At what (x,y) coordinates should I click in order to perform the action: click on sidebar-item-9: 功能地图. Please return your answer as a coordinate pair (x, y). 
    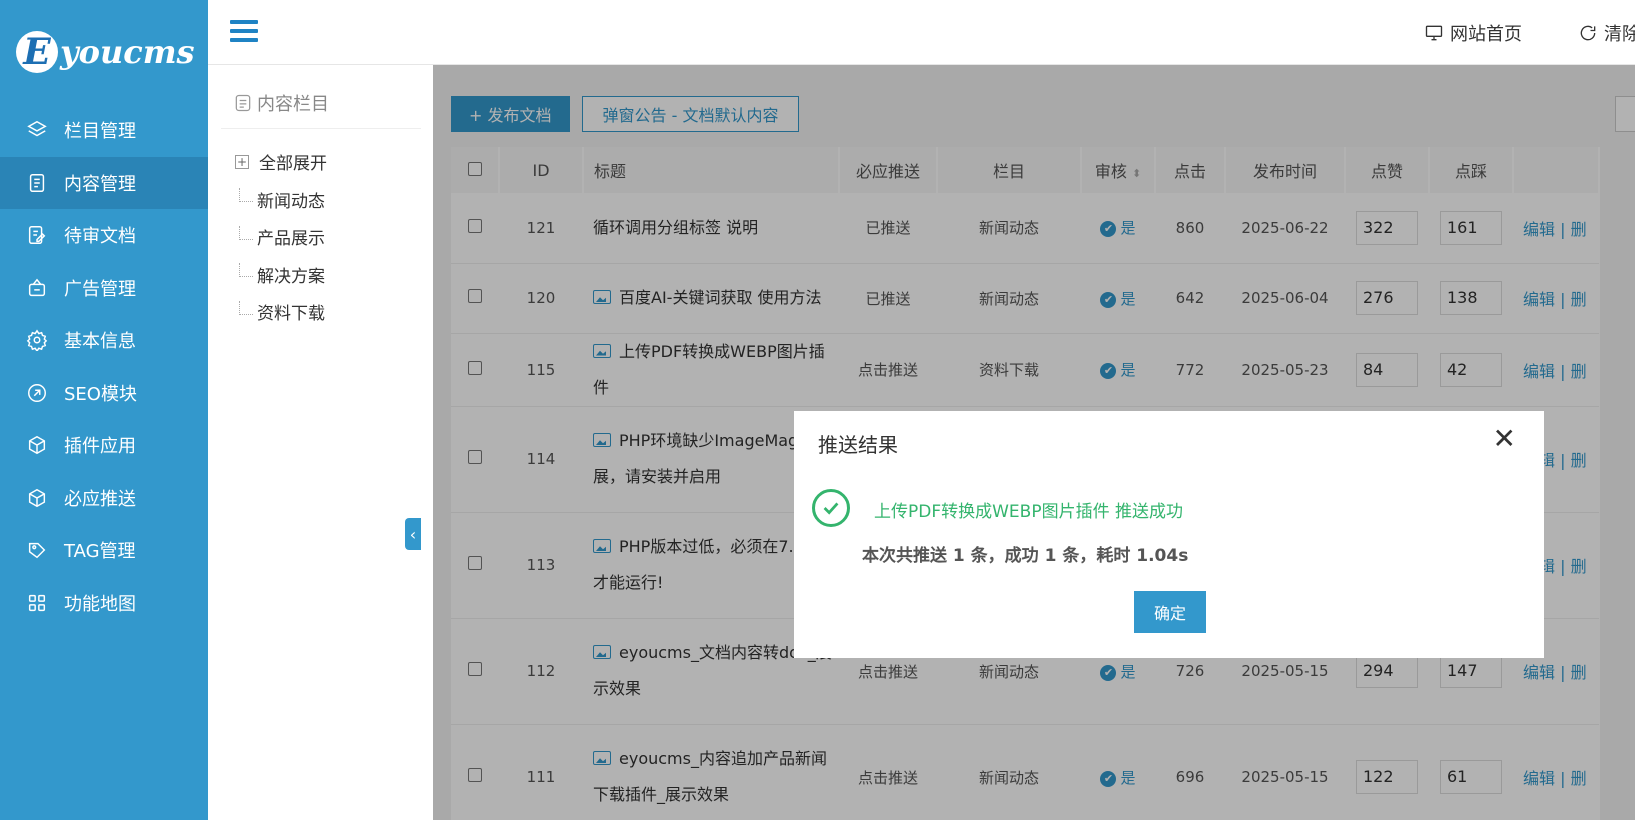
    Looking at the image, I should click on (104, 603).